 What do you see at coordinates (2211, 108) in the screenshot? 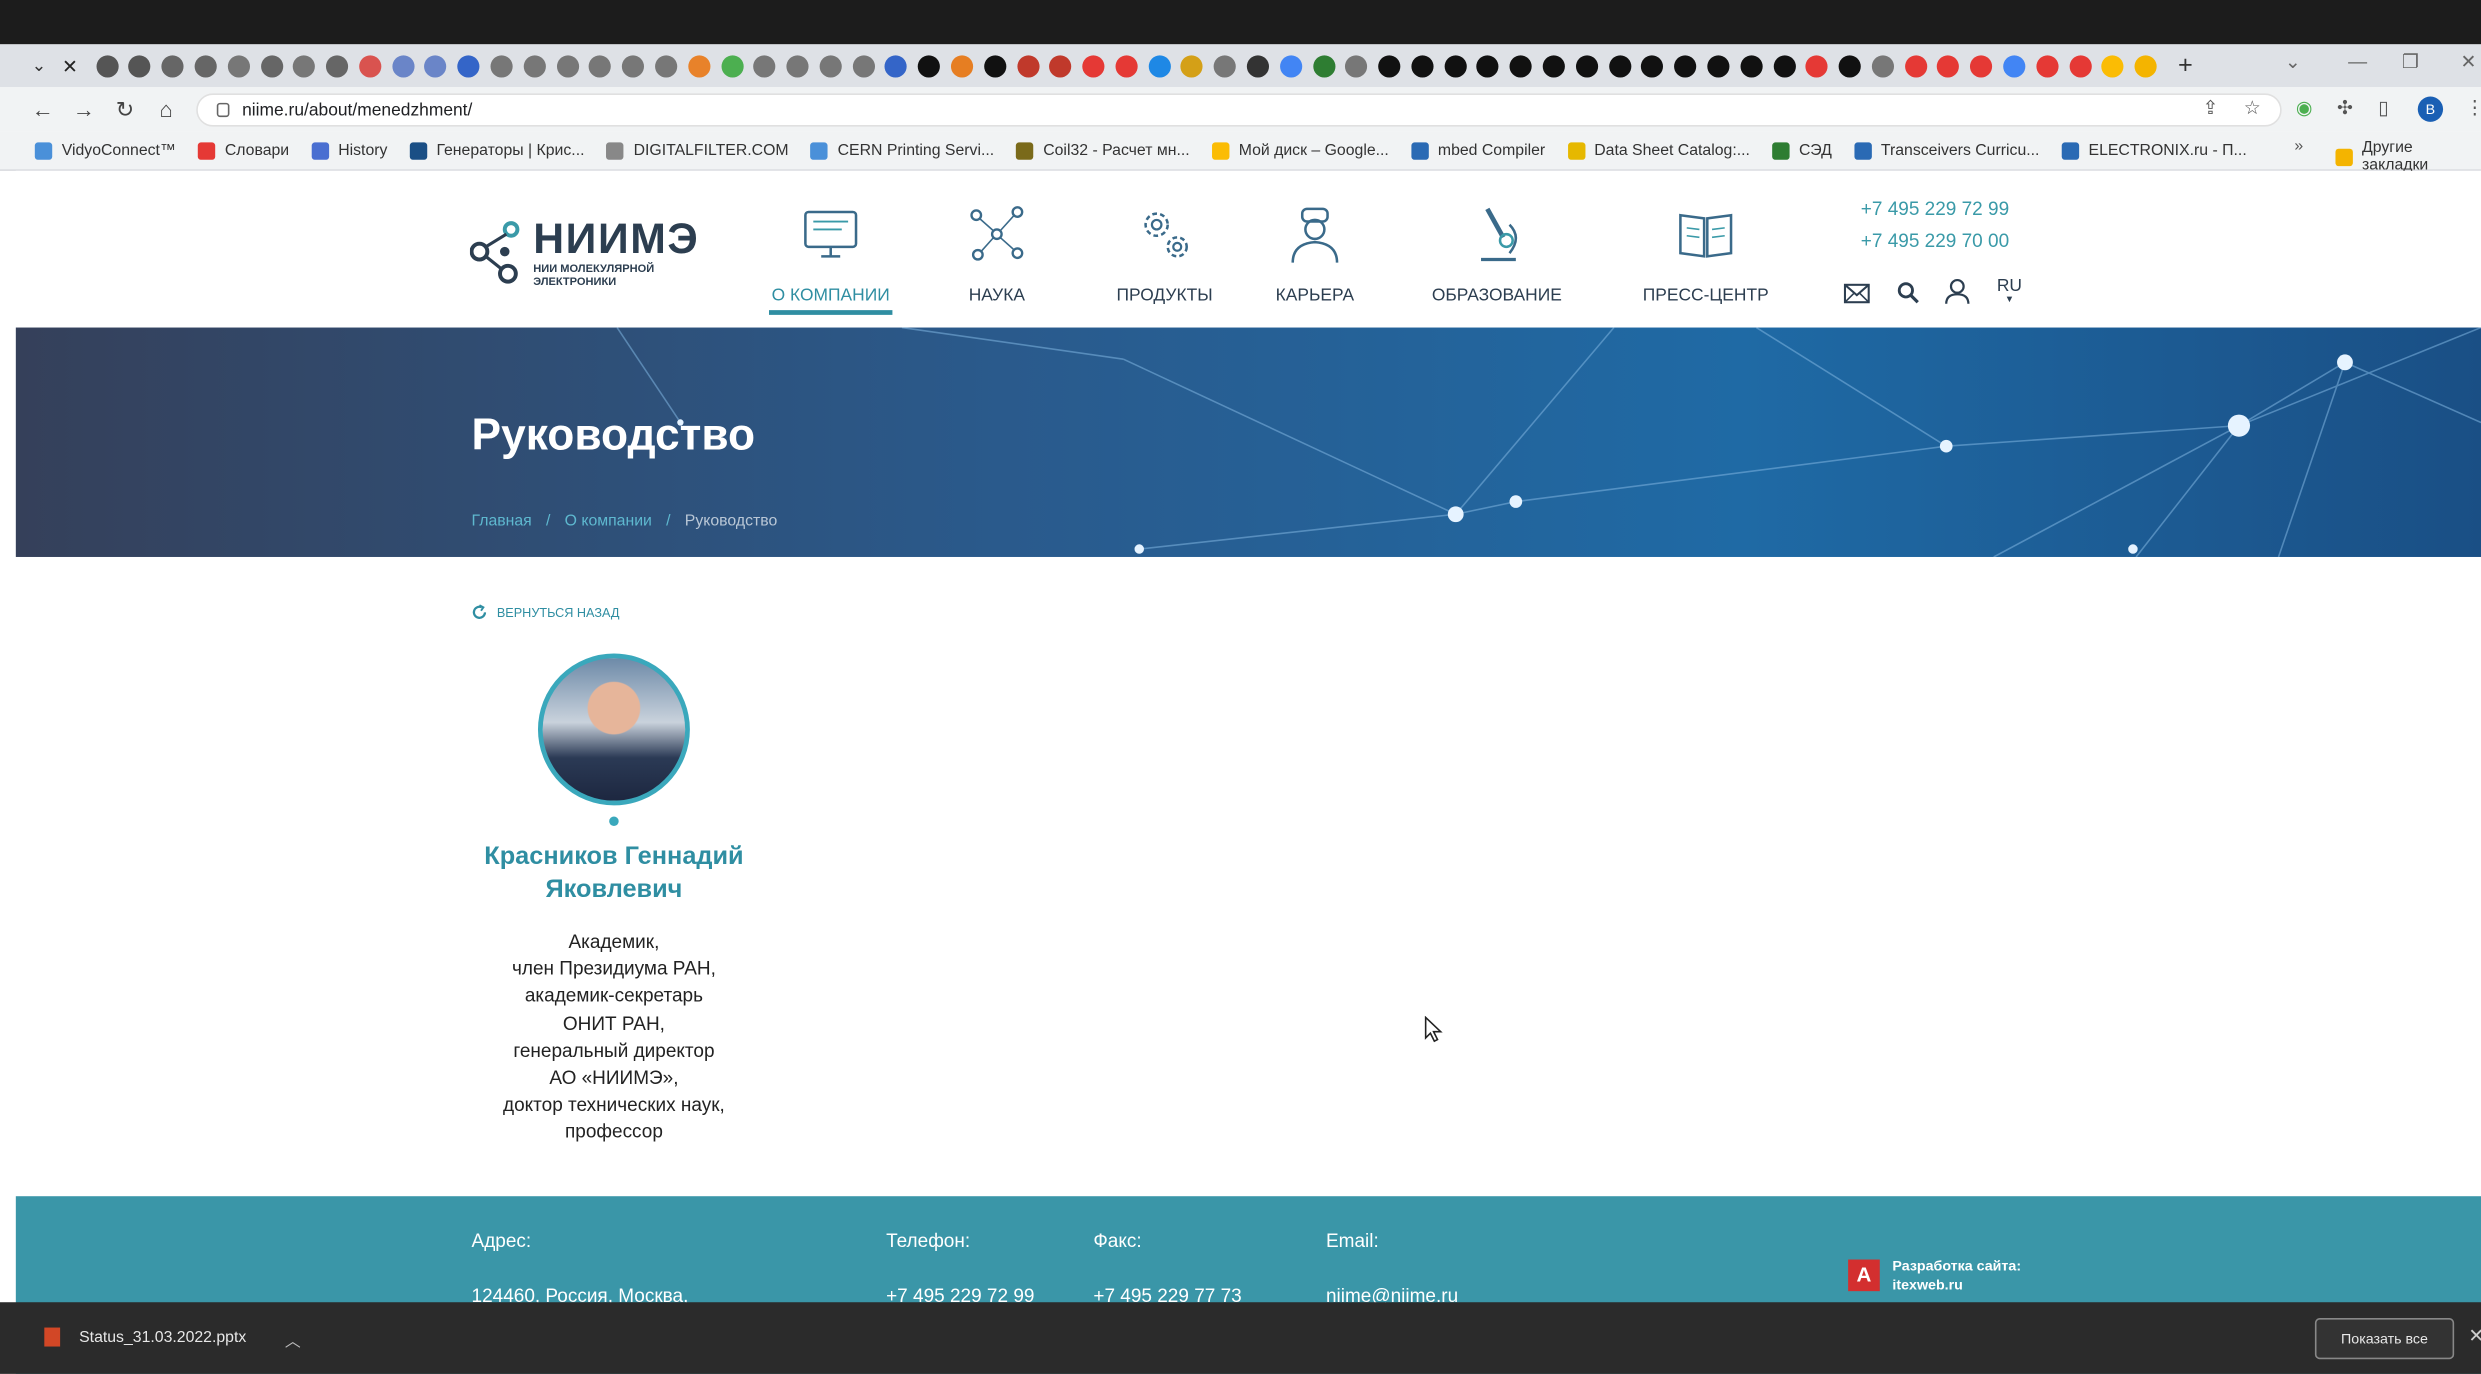
I see `share-icon: ⇪` at bounding box center [2211, 108].